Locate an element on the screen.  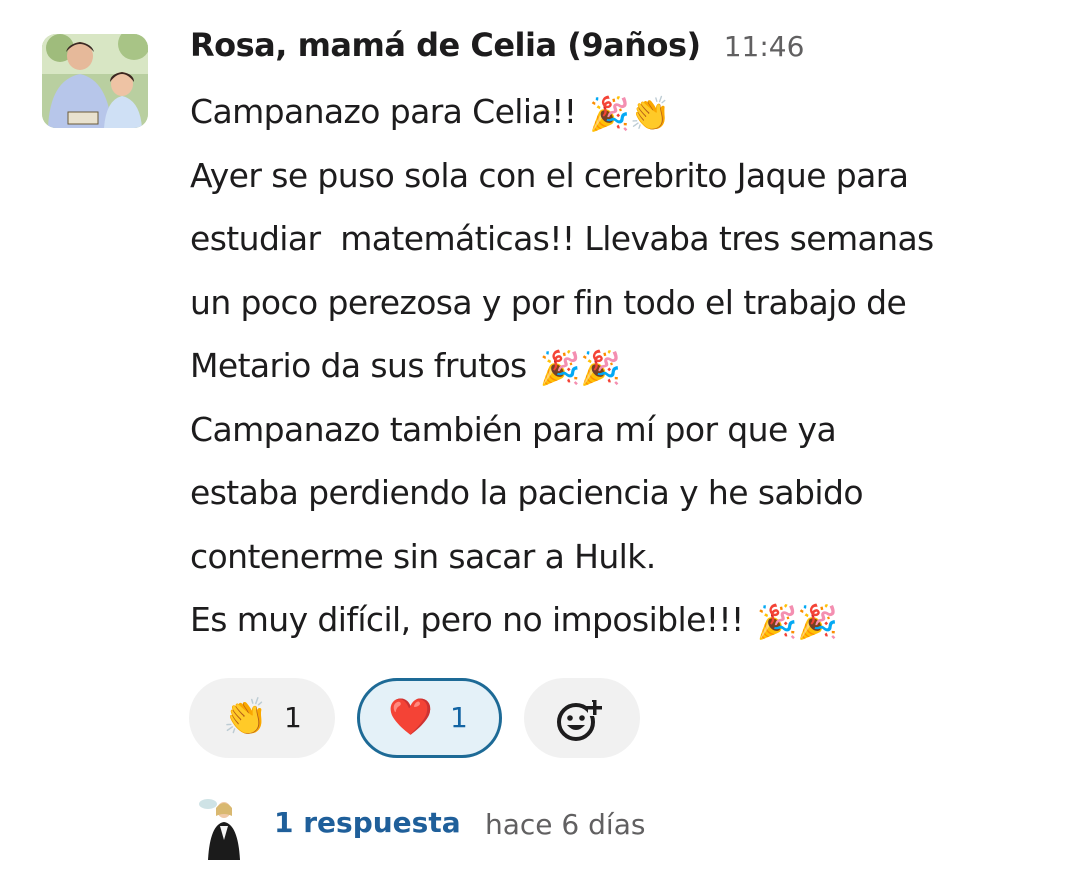
add-reaction-button is located at coordinates (582, 718).